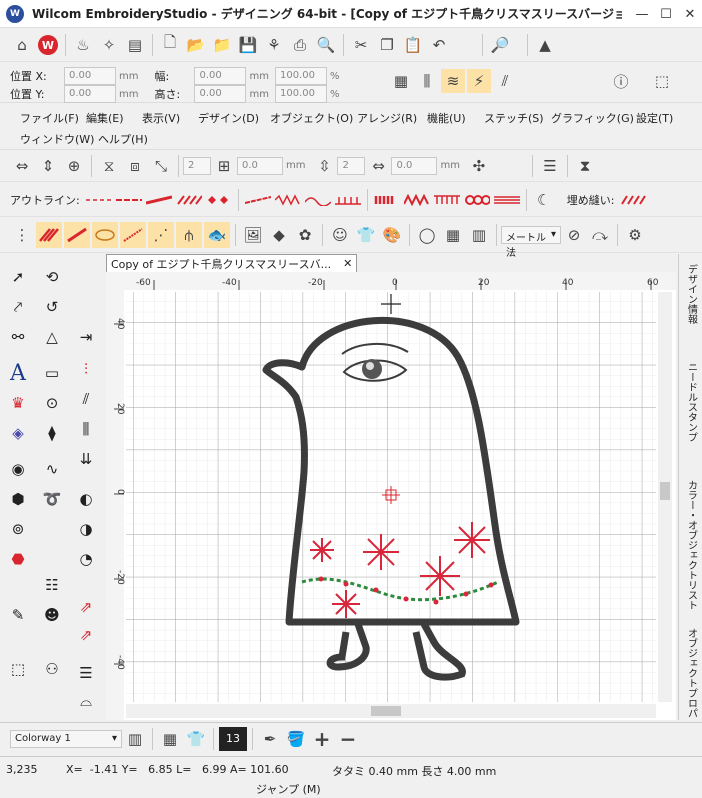  What do you see at coordinates (574, 235) in the screenshot?
I see `no-entry-icon: ⊘` at bounding box center [574, 235].